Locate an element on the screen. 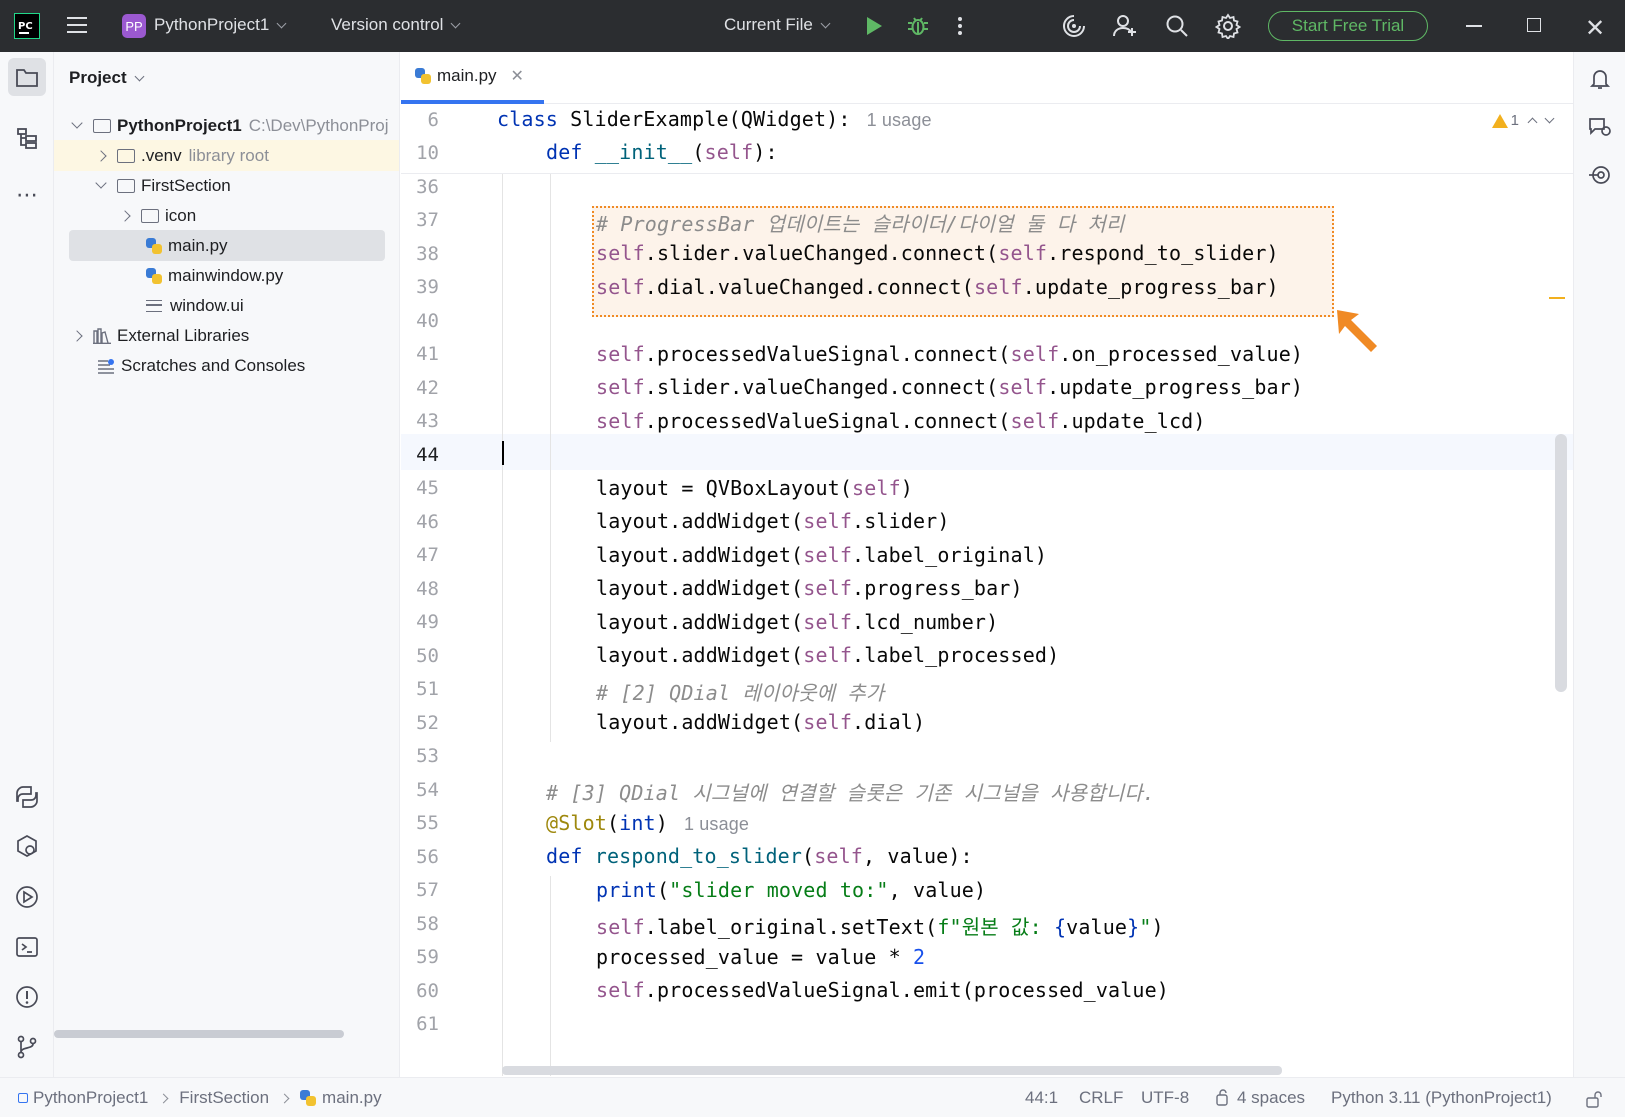 Image resolution: width=1625 pixels, height=1117 pixels. line-number: 46 is located at coordinates (427, 522).